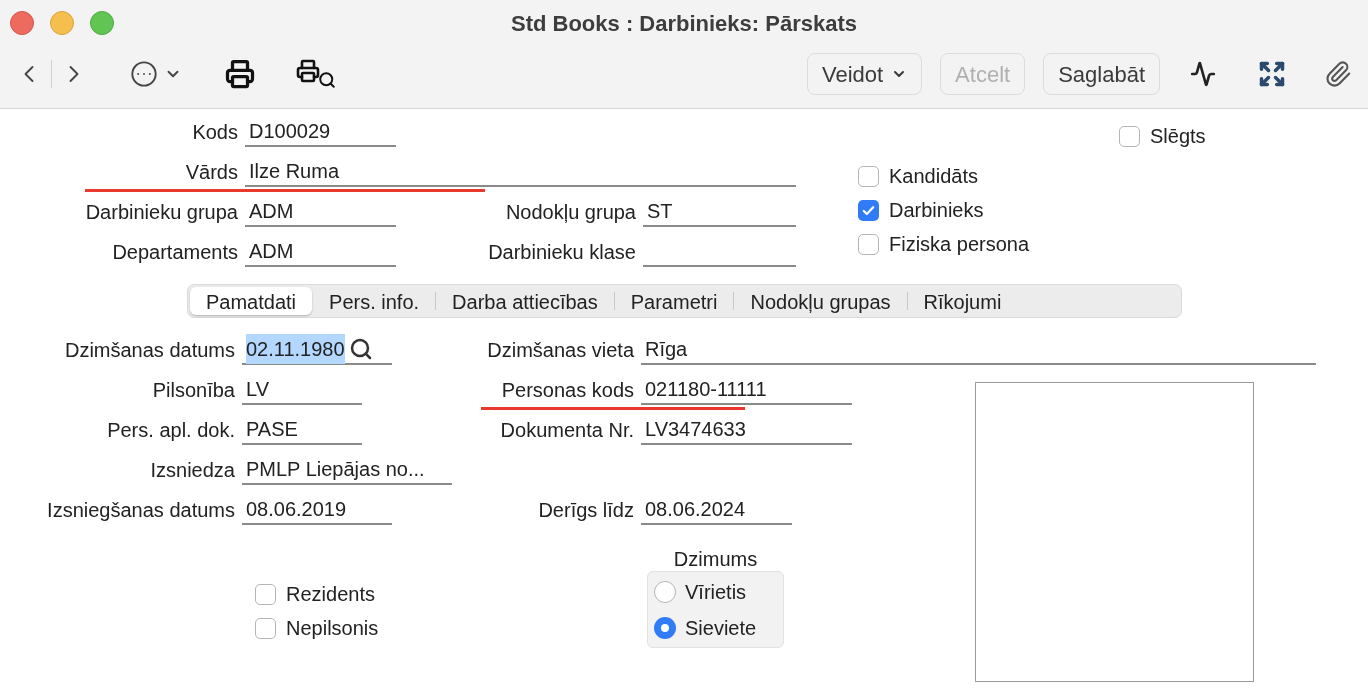 This screenshot has height=698, width=1368. What do you see at coordinates (302, 390) in the screenshot?
I see `input-field: LV` at bounding box center [302, 390].